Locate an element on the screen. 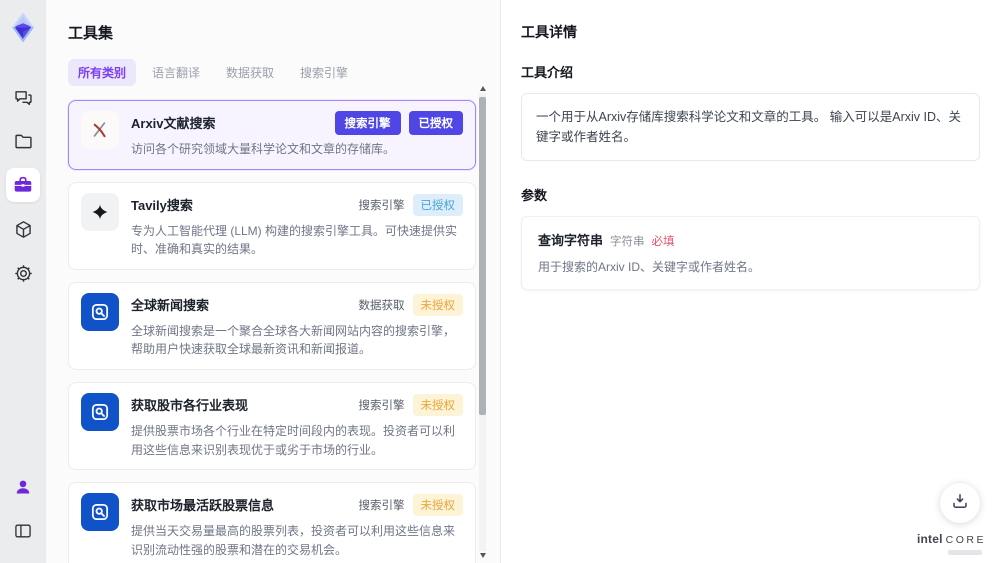 The image size is (1000, 563). category-tabs: 所有类别 语言翻译 数据获取 搜索引擎 is located at coordinates (269, 72).